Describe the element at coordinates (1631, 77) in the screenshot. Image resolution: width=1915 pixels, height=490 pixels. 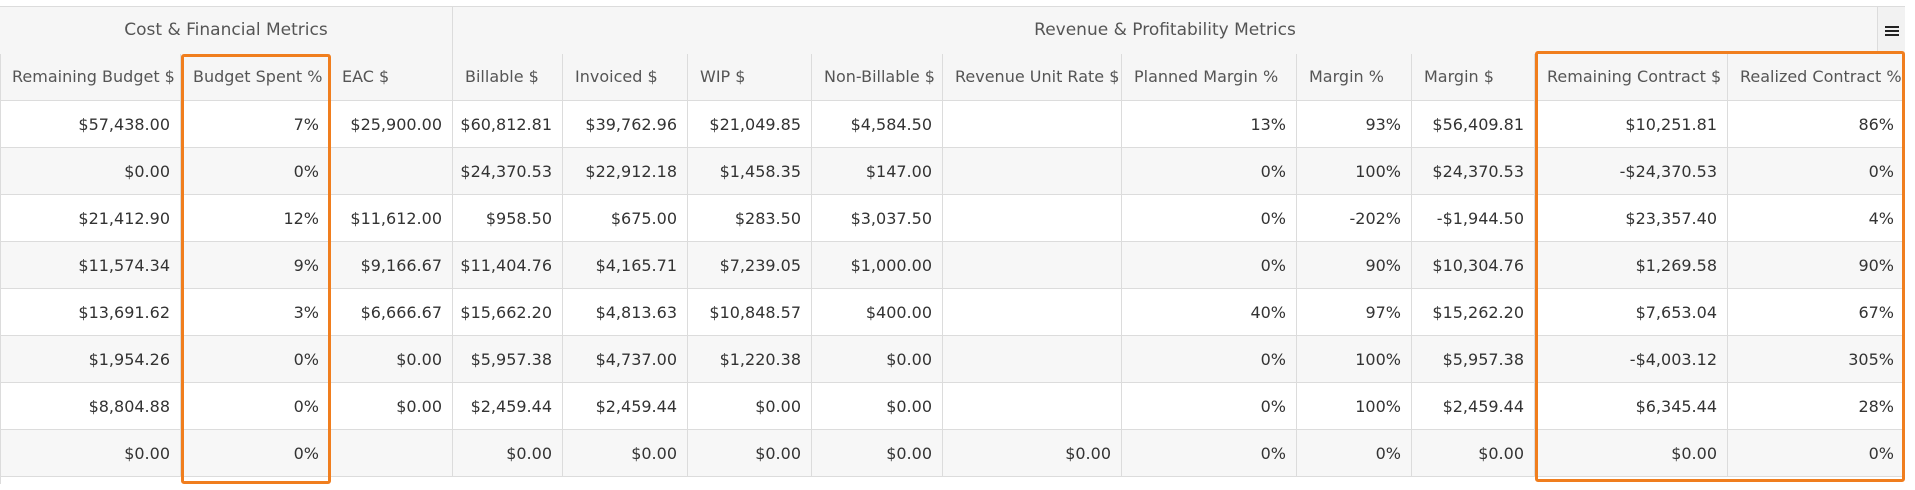
I see `column-header: Remaining Contract $` at that location.